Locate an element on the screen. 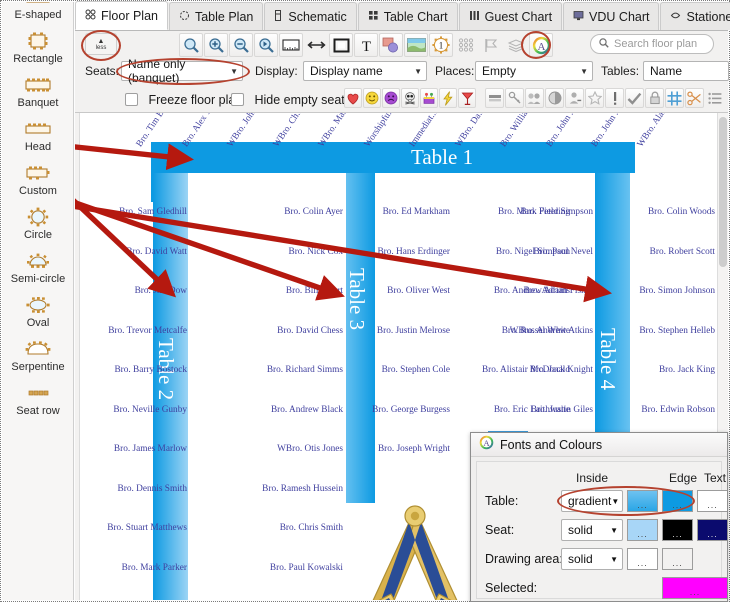  seats-label: Seats: is located at coordinates (102, 71).